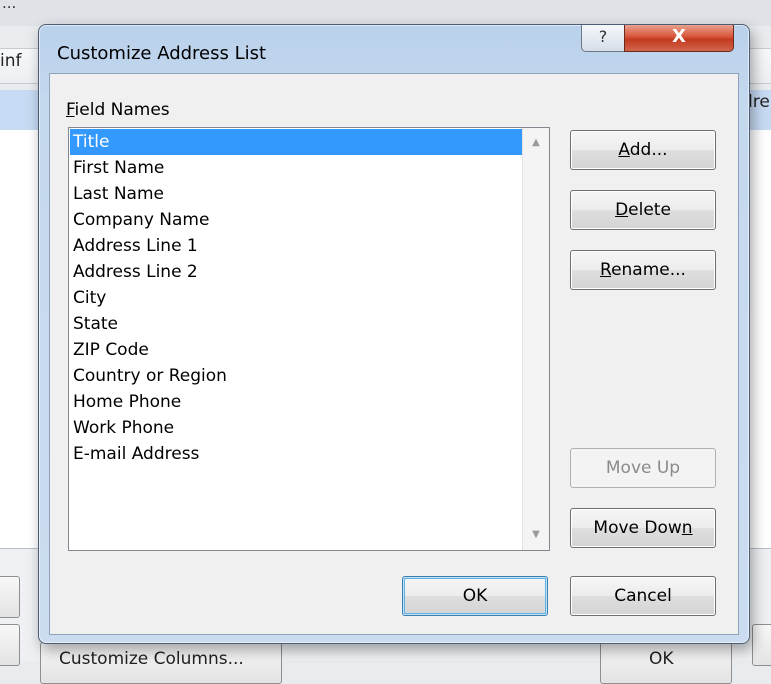 The height and width of the screenshot is (684, 771). What do you see at coordinates (118, 110) in the screenshot?
I see `field-names-label: Field Names` at bounding box center [118, 110].